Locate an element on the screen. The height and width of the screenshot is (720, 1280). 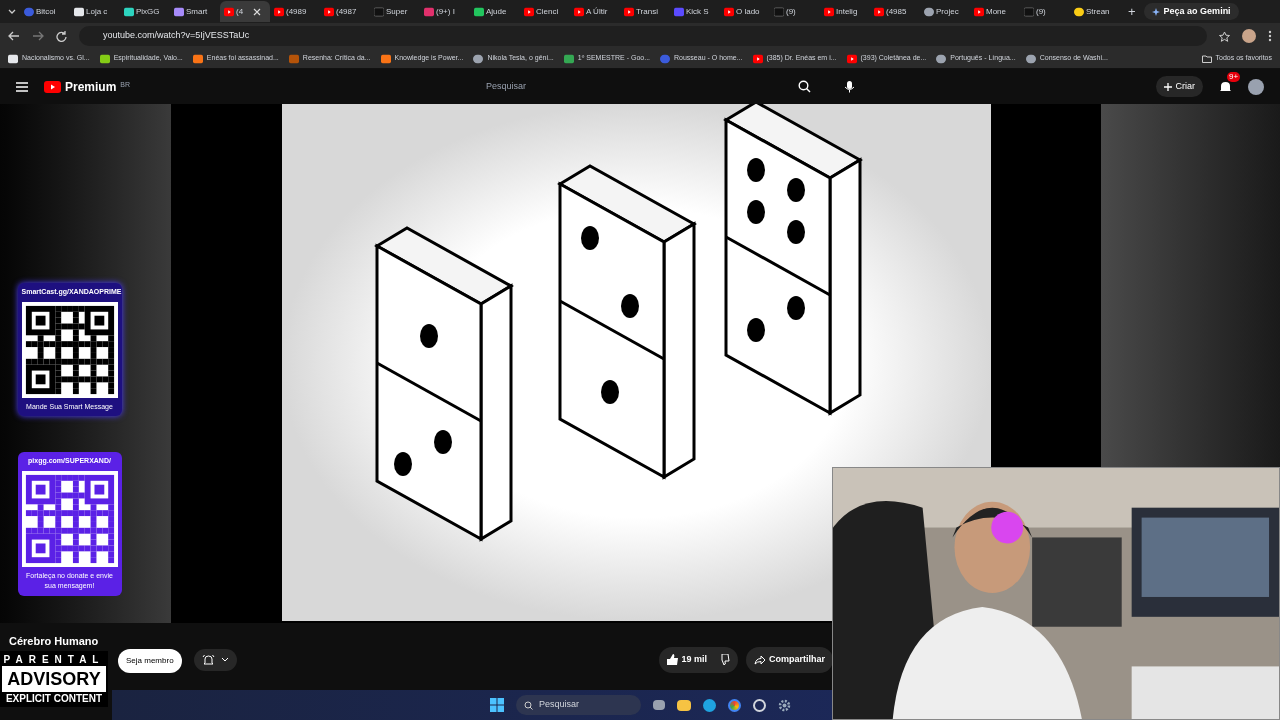
search-field: Pesquisar is located at coordinates (636, 86).